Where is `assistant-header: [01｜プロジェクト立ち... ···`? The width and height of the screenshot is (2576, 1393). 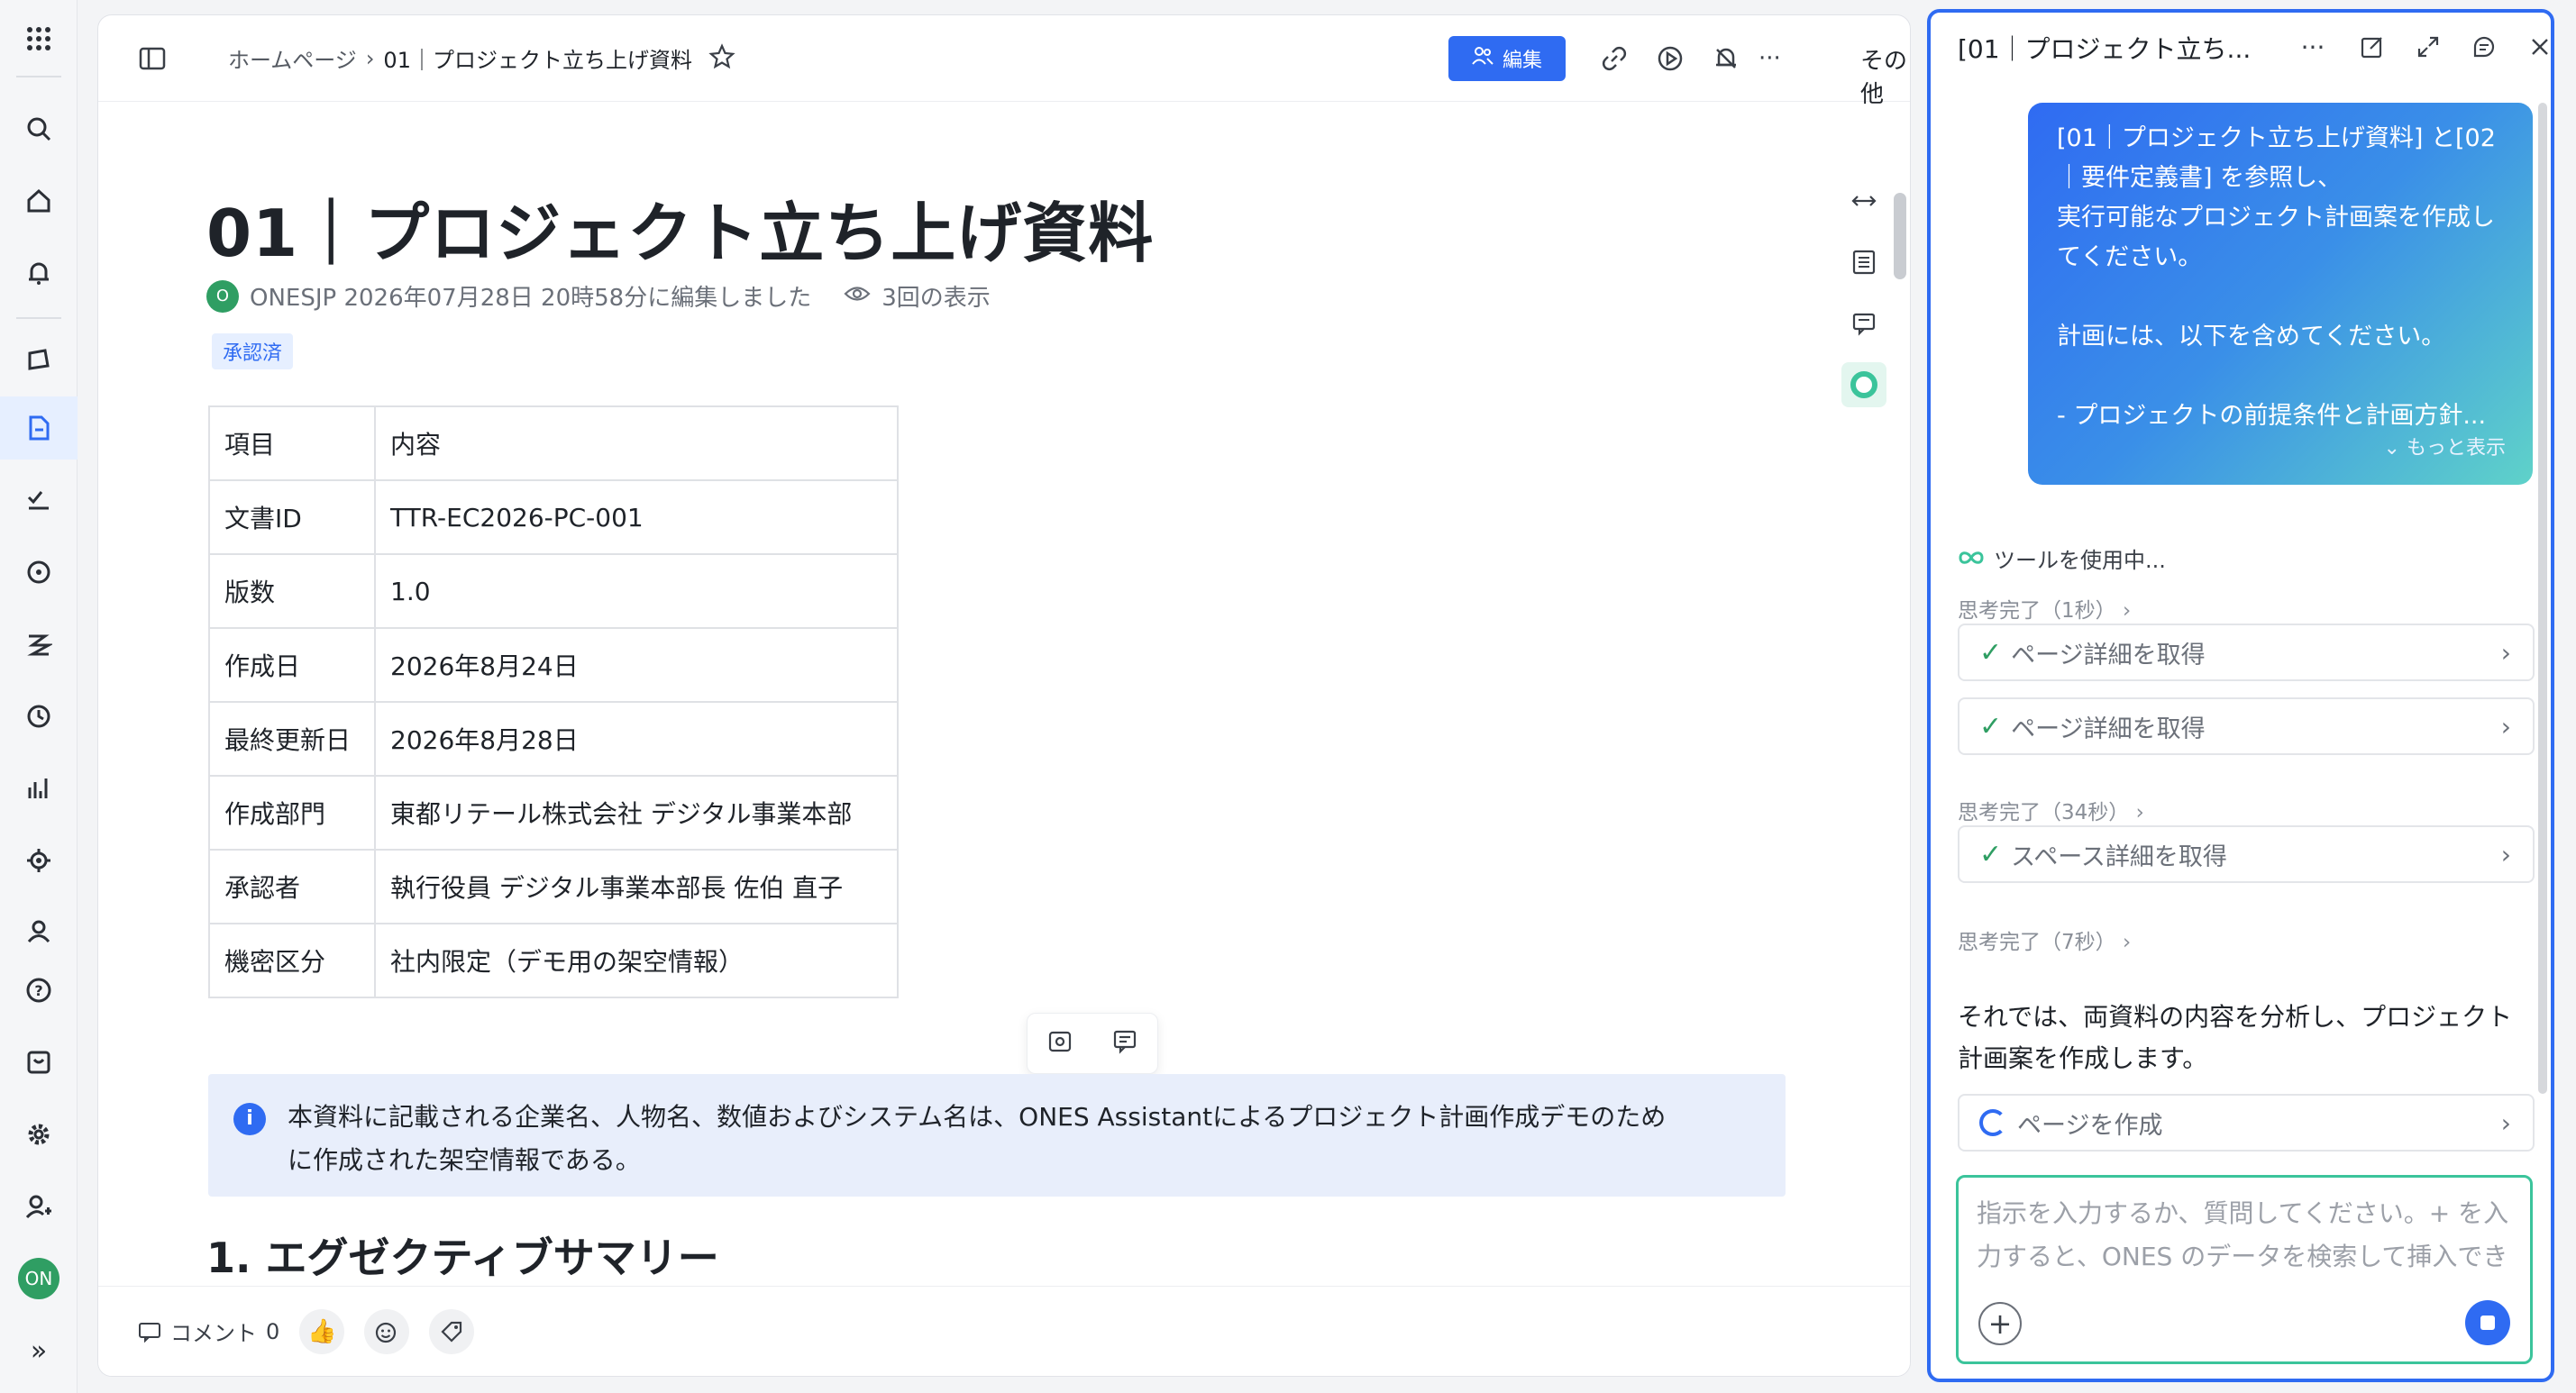
assistant-header: [01｜プロジェクト立ち... ··· is located at coordinates (2241, 48).